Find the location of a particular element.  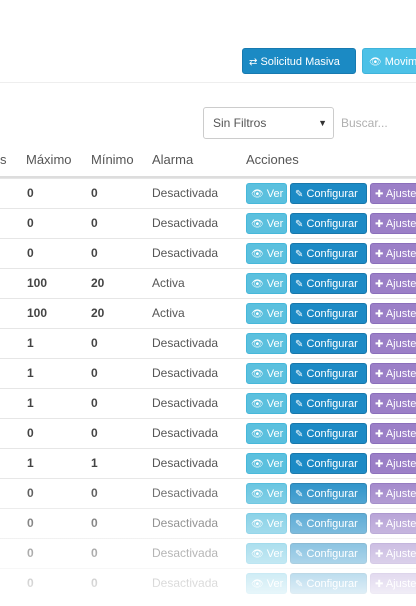

movimientos-button: 👁 Movim is located at coordinates (389, 61).